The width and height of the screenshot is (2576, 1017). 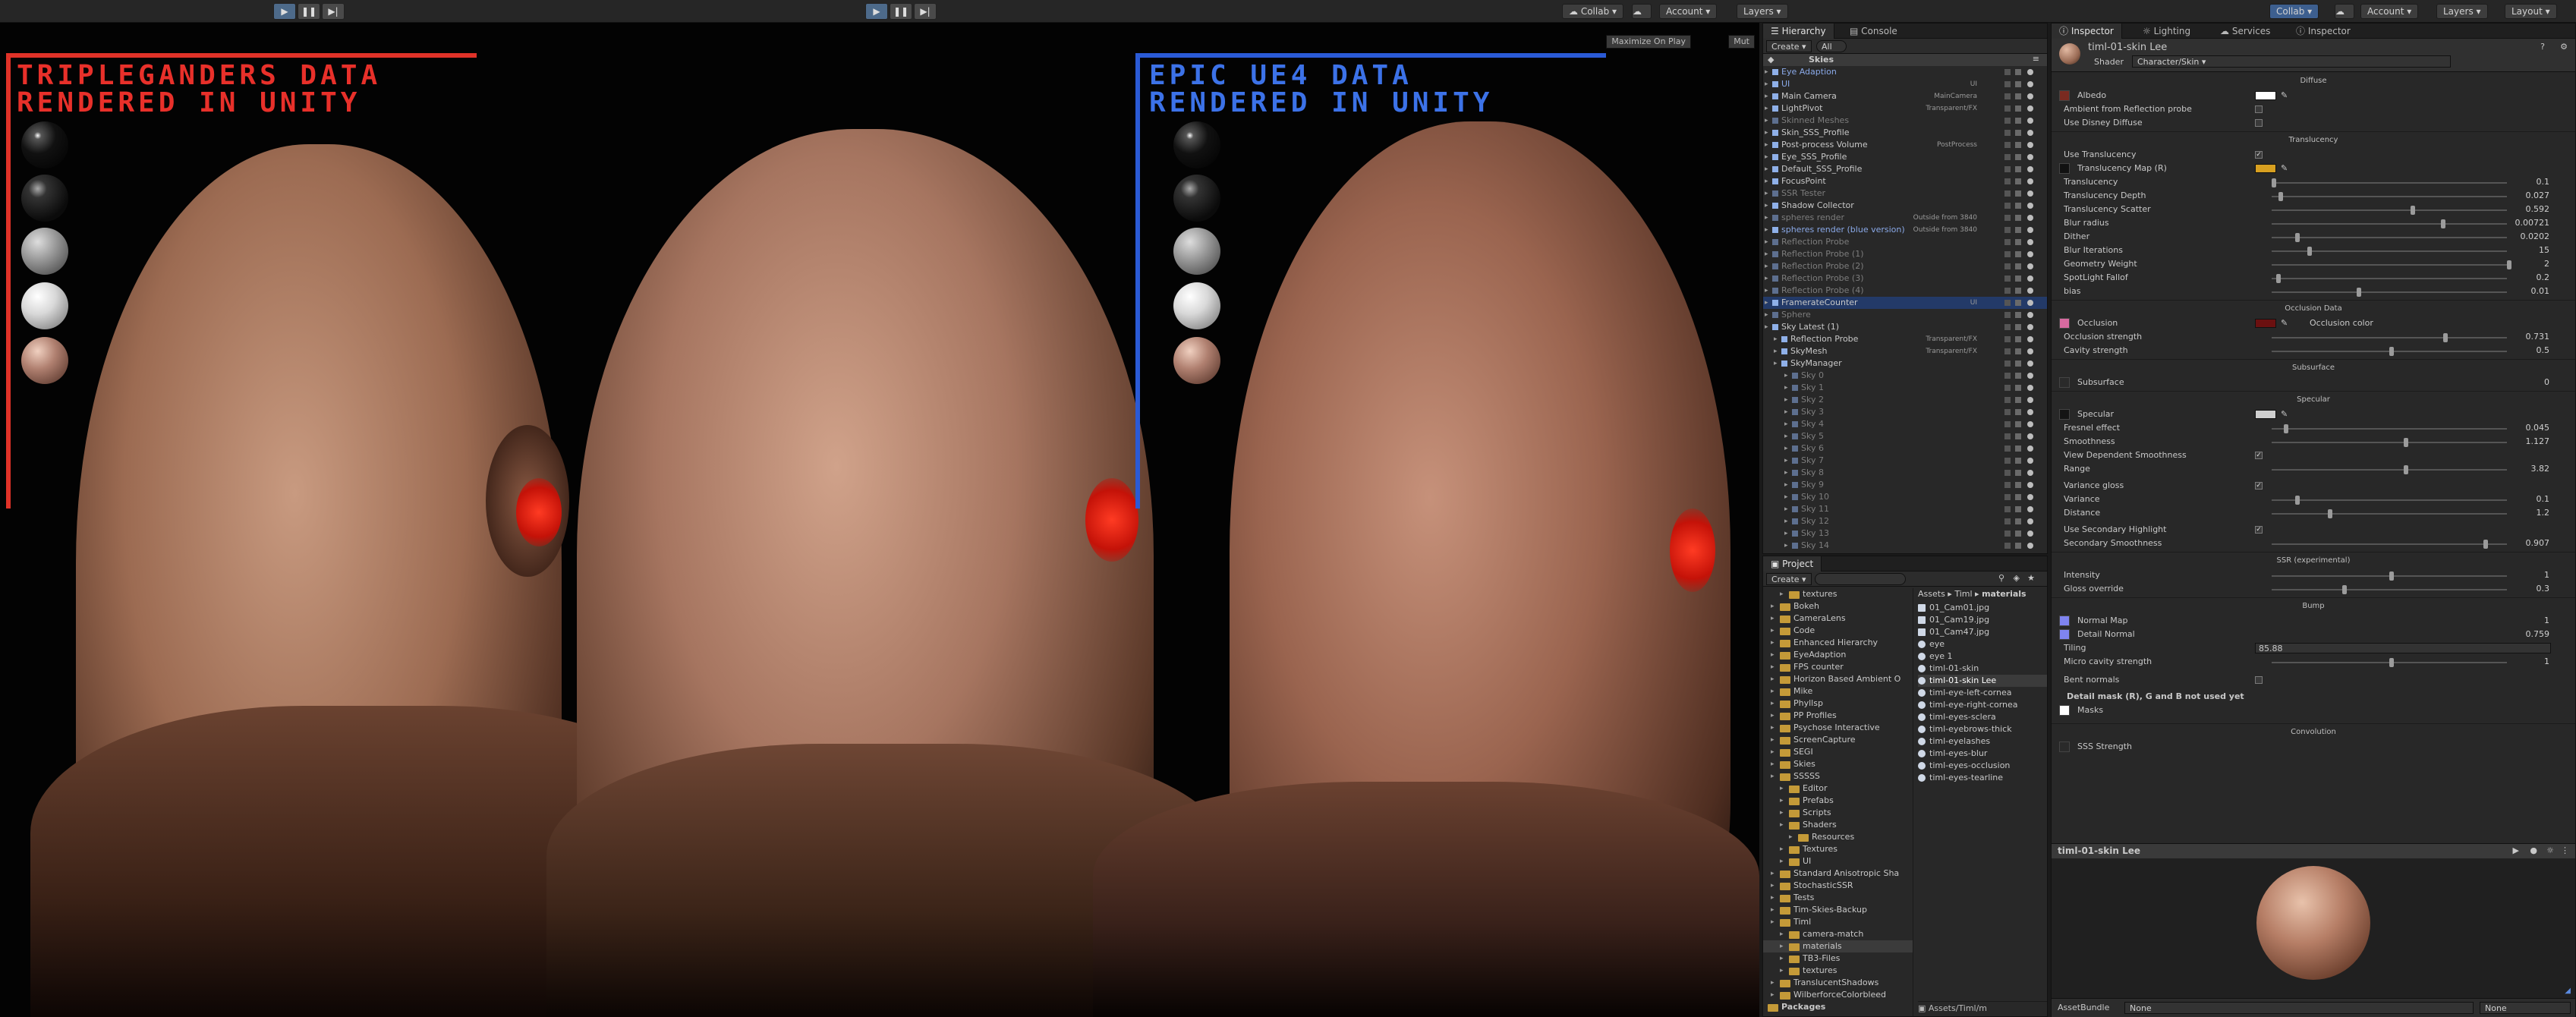 I want to click on slider-row: Geometry Weight 2, so click(x=2313, y=264).